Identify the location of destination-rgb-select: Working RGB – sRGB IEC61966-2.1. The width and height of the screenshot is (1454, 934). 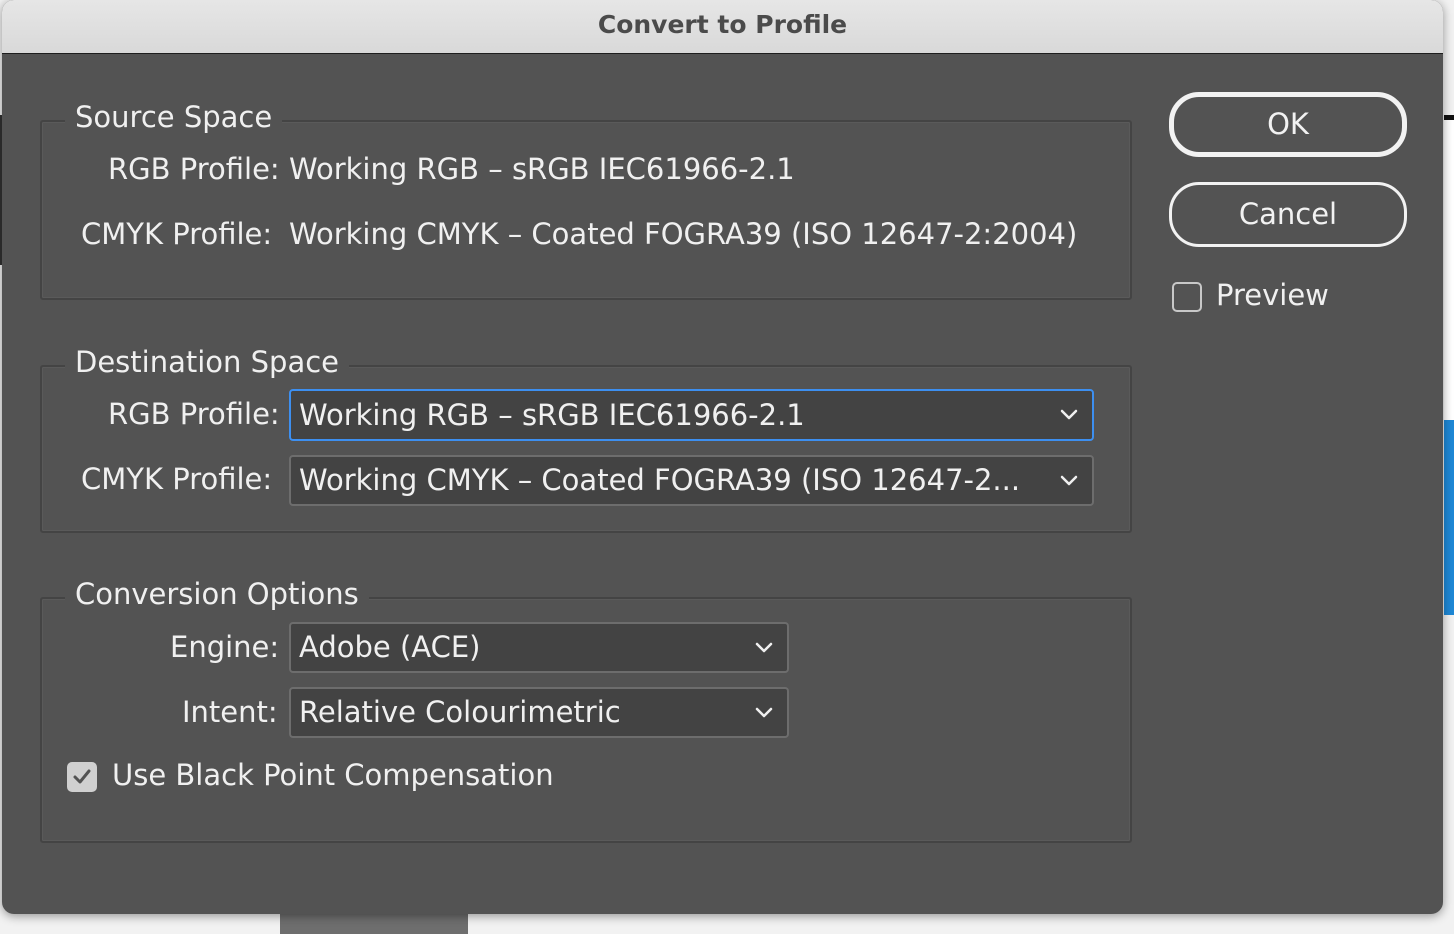
(691, 415).